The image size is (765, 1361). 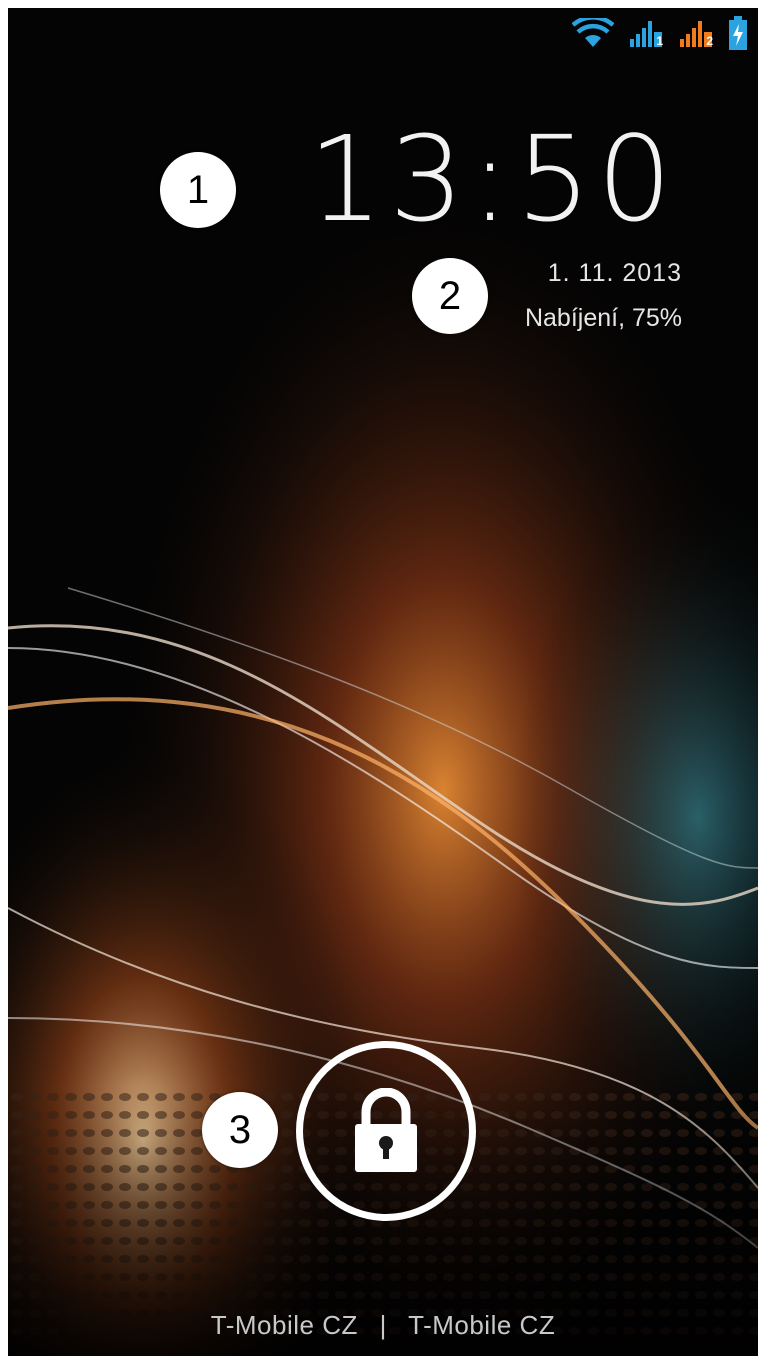 What do you see at coordinates (646, 33) in the screenshot?
I see `signal-sim1-icon: 1` at bounding box center [646, 33].